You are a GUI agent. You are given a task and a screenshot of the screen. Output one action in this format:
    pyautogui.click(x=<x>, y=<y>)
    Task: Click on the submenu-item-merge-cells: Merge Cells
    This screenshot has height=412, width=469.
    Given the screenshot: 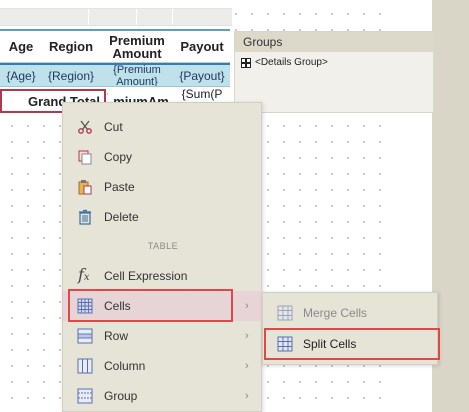 What is the action you would take?
    pyautogui.click(x=351, y=313)
    